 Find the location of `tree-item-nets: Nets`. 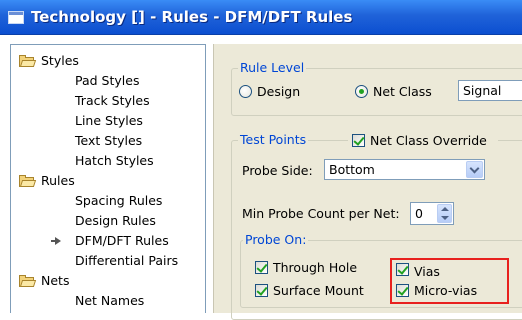

tree-item-nets: Nets is located at coordinates (108, 281).